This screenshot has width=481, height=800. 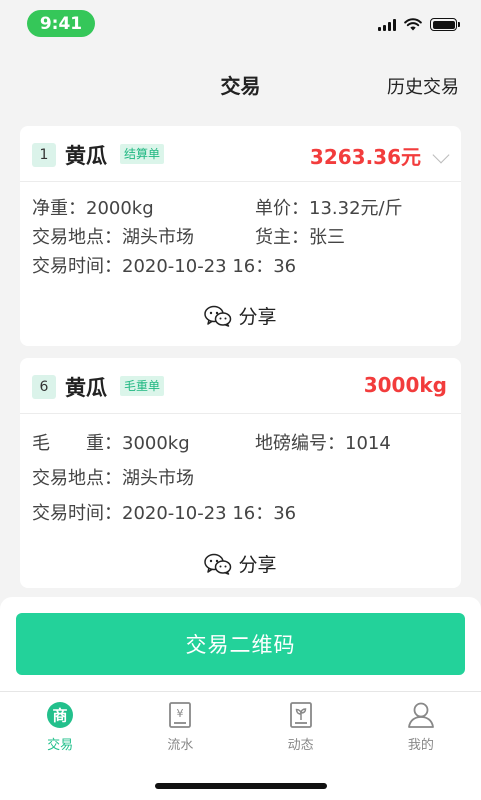 What do you see at coordinates (93, 208) in the screenshot?
I see `net-weight: 净重：2000kg` at bounding box center [93, 208].